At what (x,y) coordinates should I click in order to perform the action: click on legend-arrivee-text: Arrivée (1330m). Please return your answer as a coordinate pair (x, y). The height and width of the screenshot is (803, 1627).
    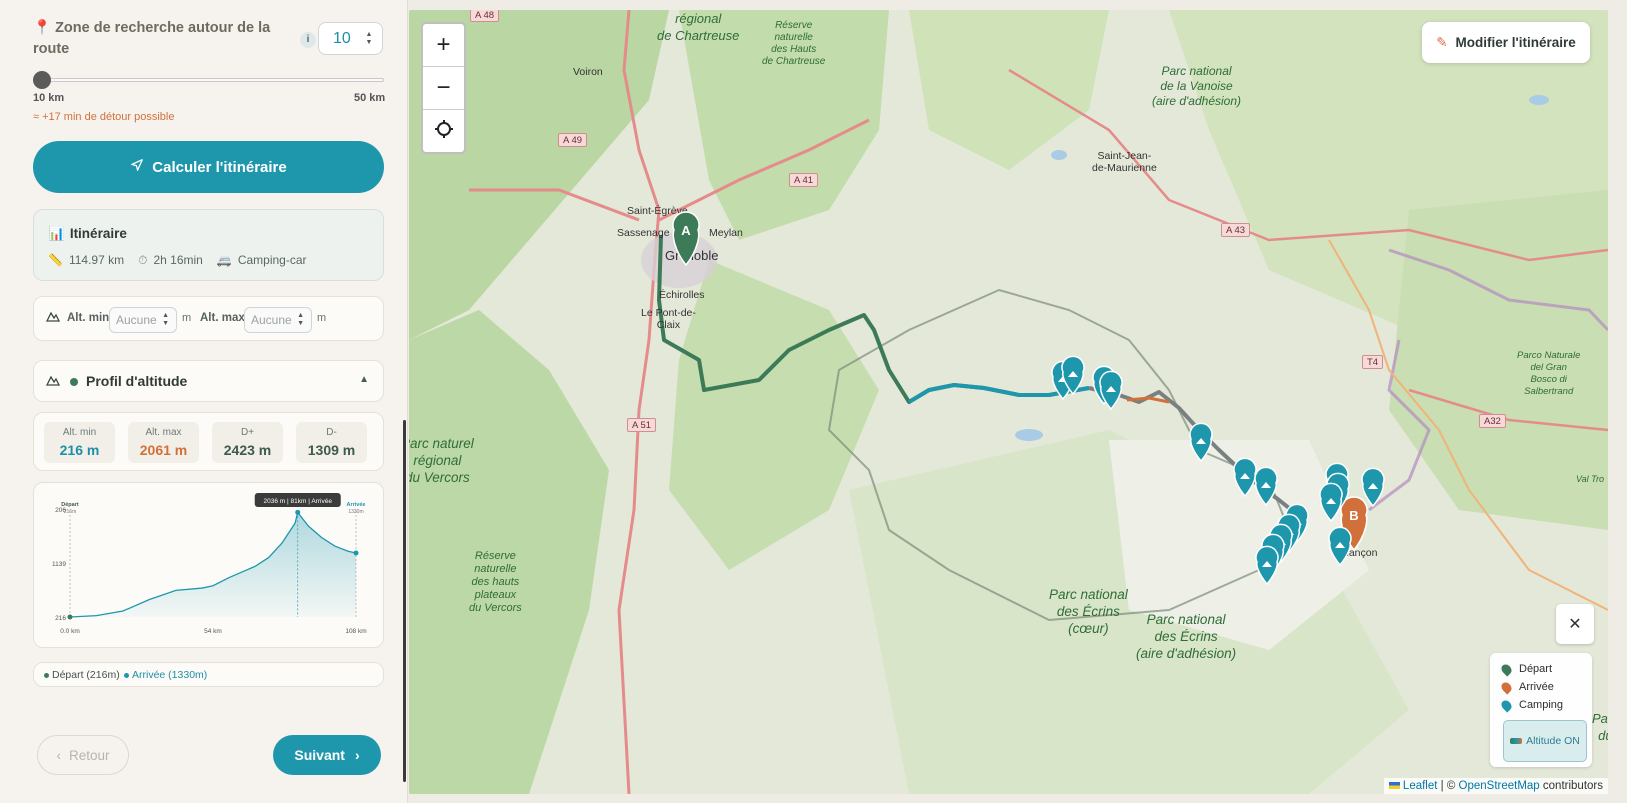
    Looking at the image, I should click on (170, 675).